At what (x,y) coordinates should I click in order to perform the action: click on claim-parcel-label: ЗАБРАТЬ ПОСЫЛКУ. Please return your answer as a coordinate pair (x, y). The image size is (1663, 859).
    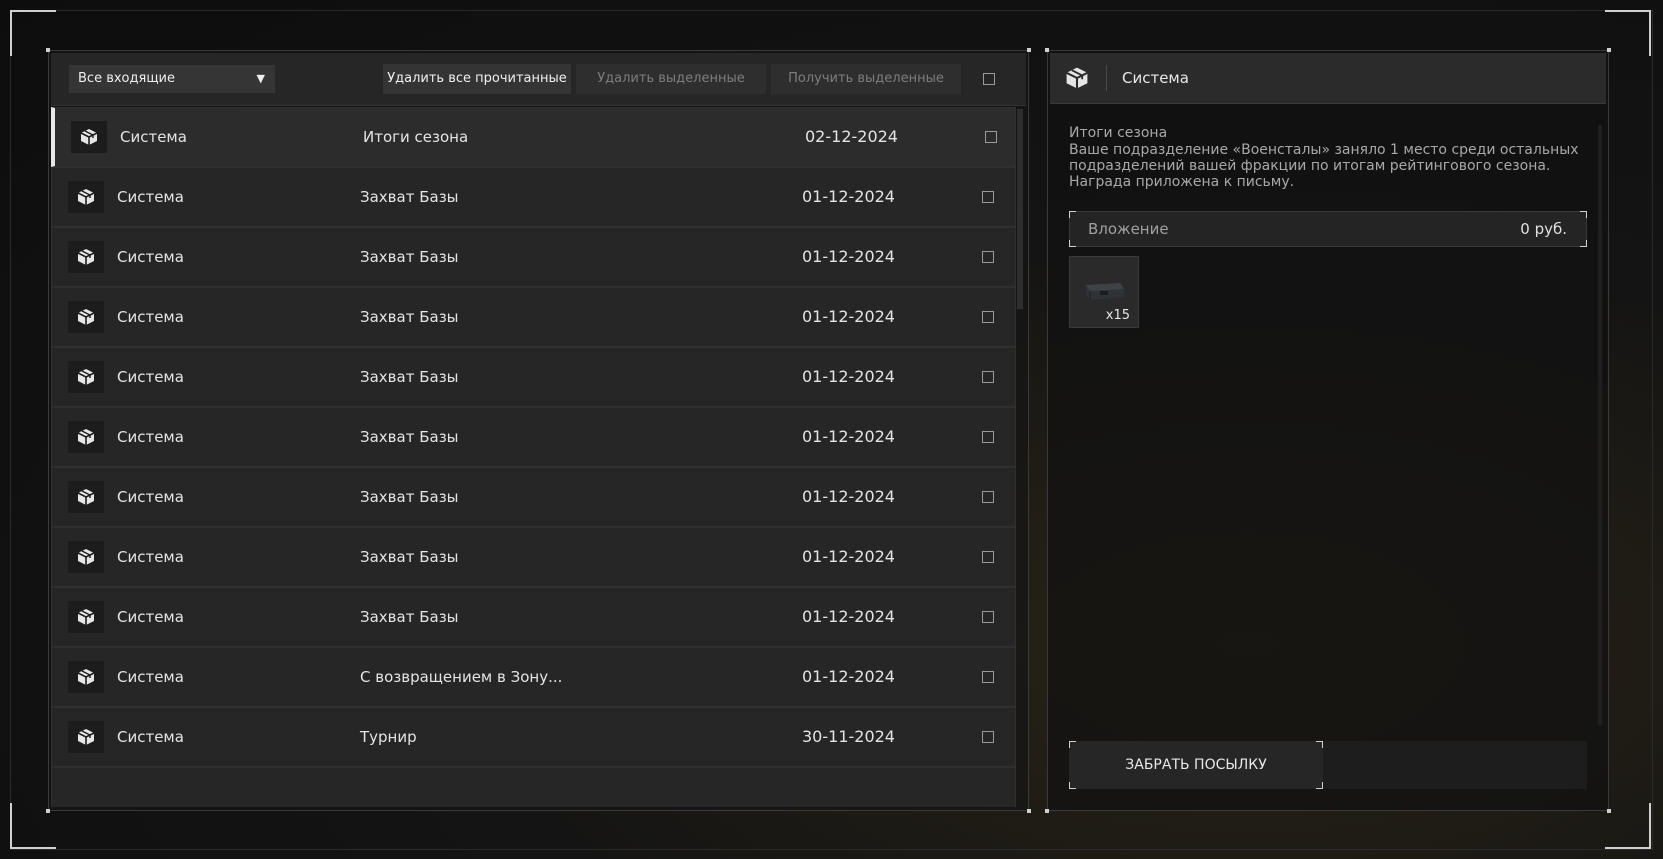
    Looking at the image, I should click on (1196, 765).